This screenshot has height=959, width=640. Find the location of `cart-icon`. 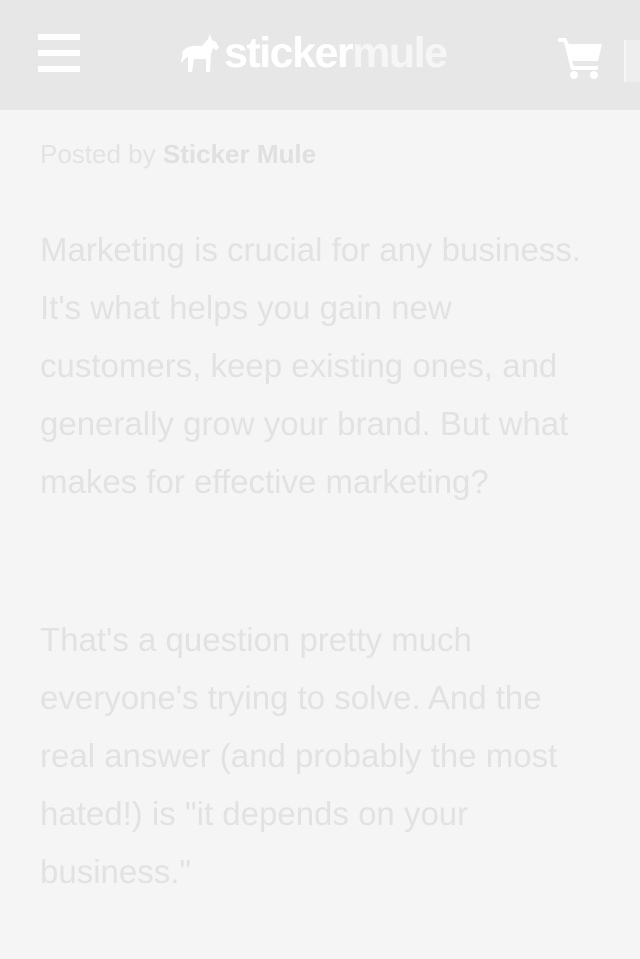

cart-icon is located at coordinates (580, 58).